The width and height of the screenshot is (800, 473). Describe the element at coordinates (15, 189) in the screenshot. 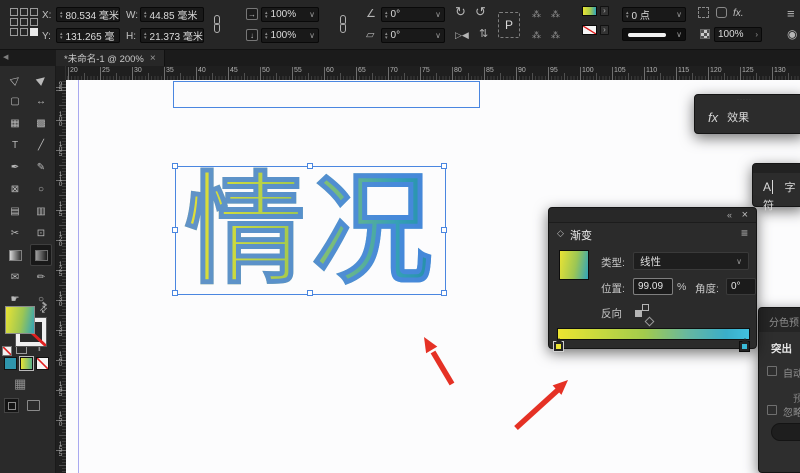

I see `frame-tool-icon: ⊠` at that location.